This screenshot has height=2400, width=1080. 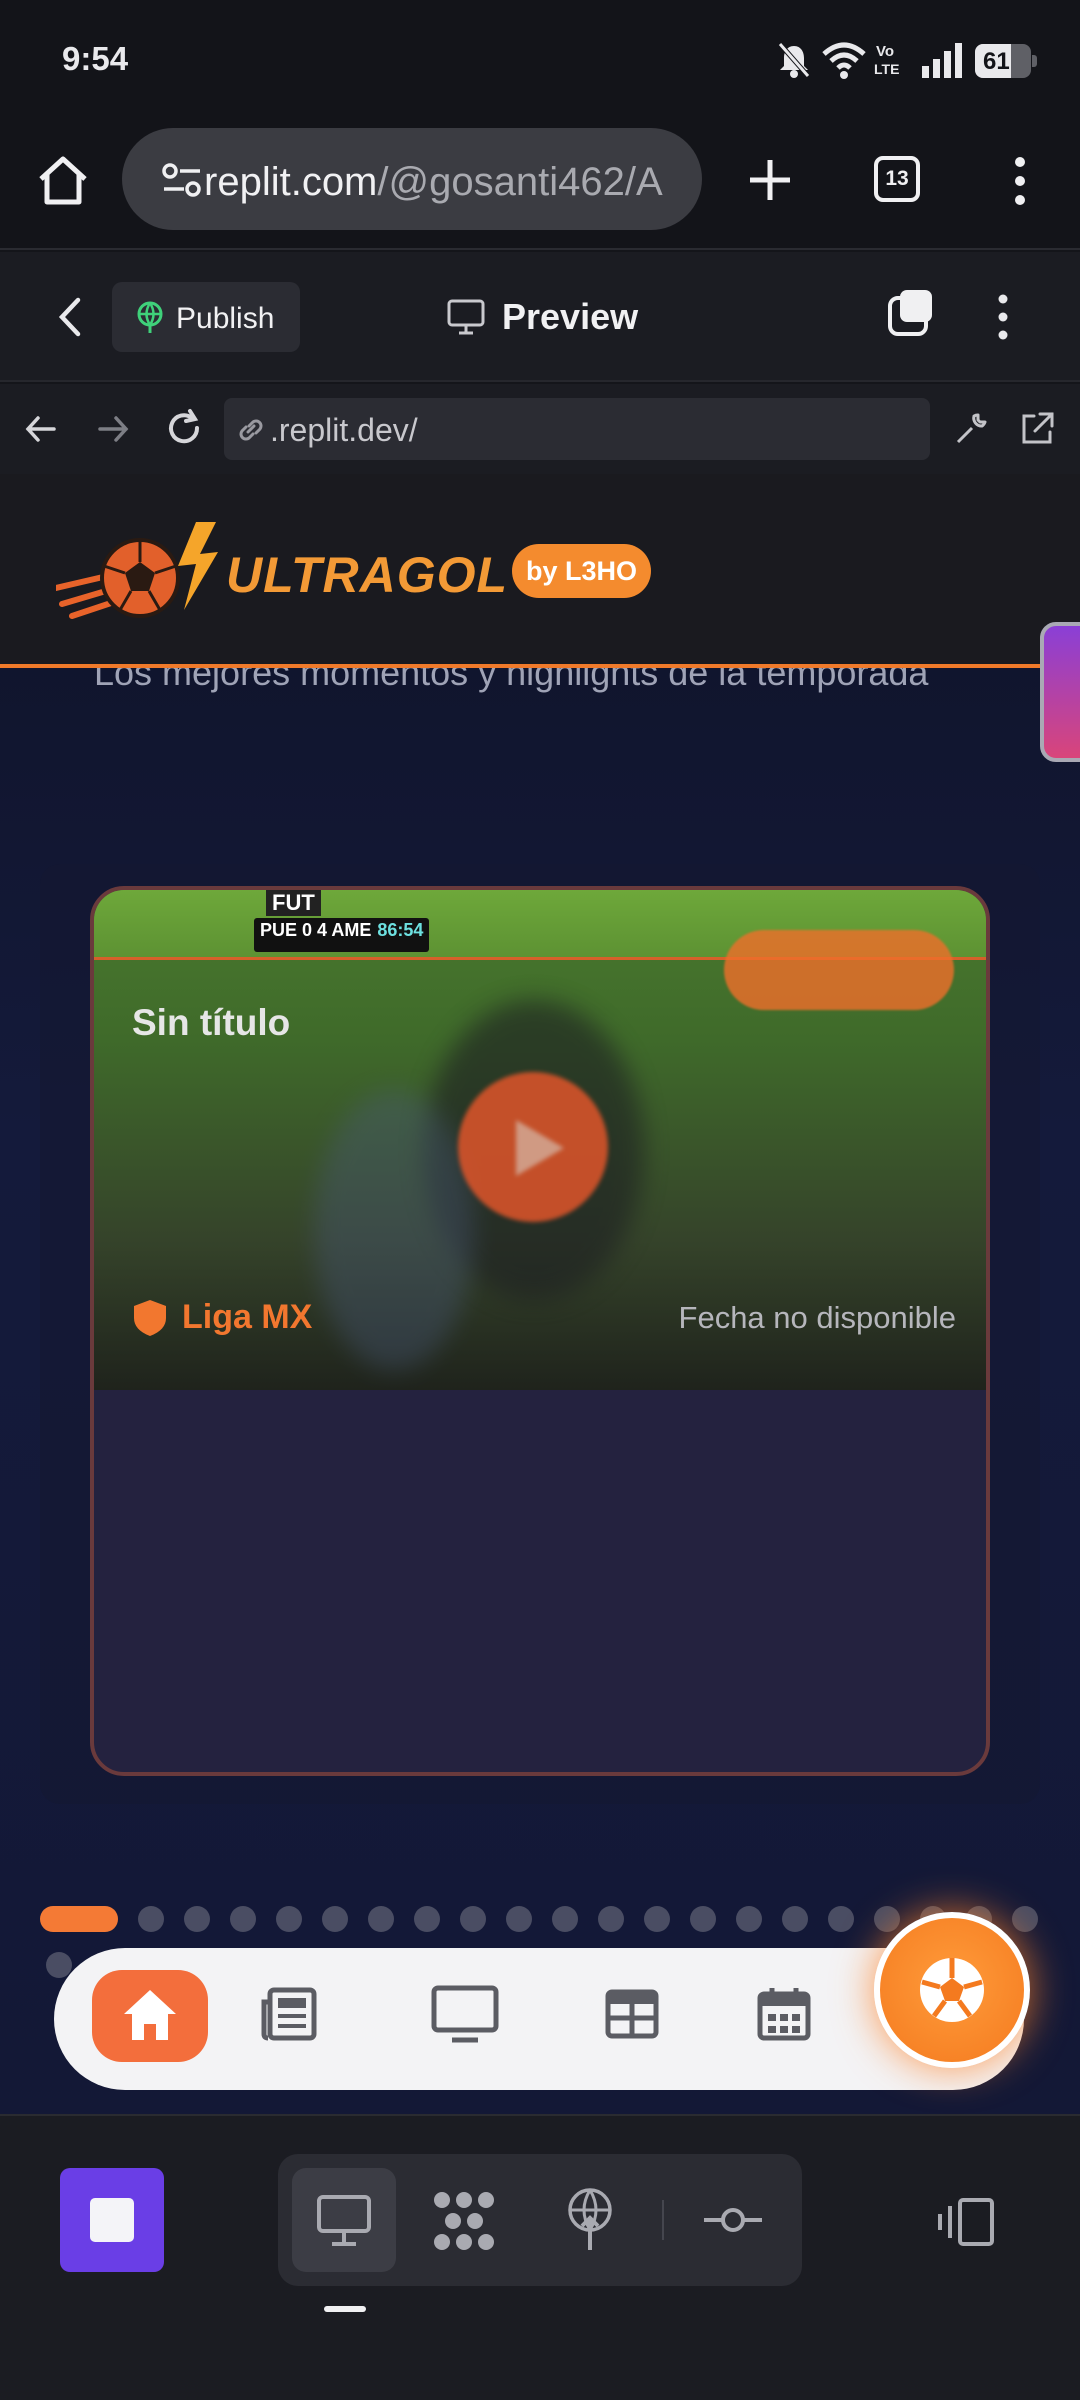 I want to click on nav-home-button, so click(x=150, y=2016).